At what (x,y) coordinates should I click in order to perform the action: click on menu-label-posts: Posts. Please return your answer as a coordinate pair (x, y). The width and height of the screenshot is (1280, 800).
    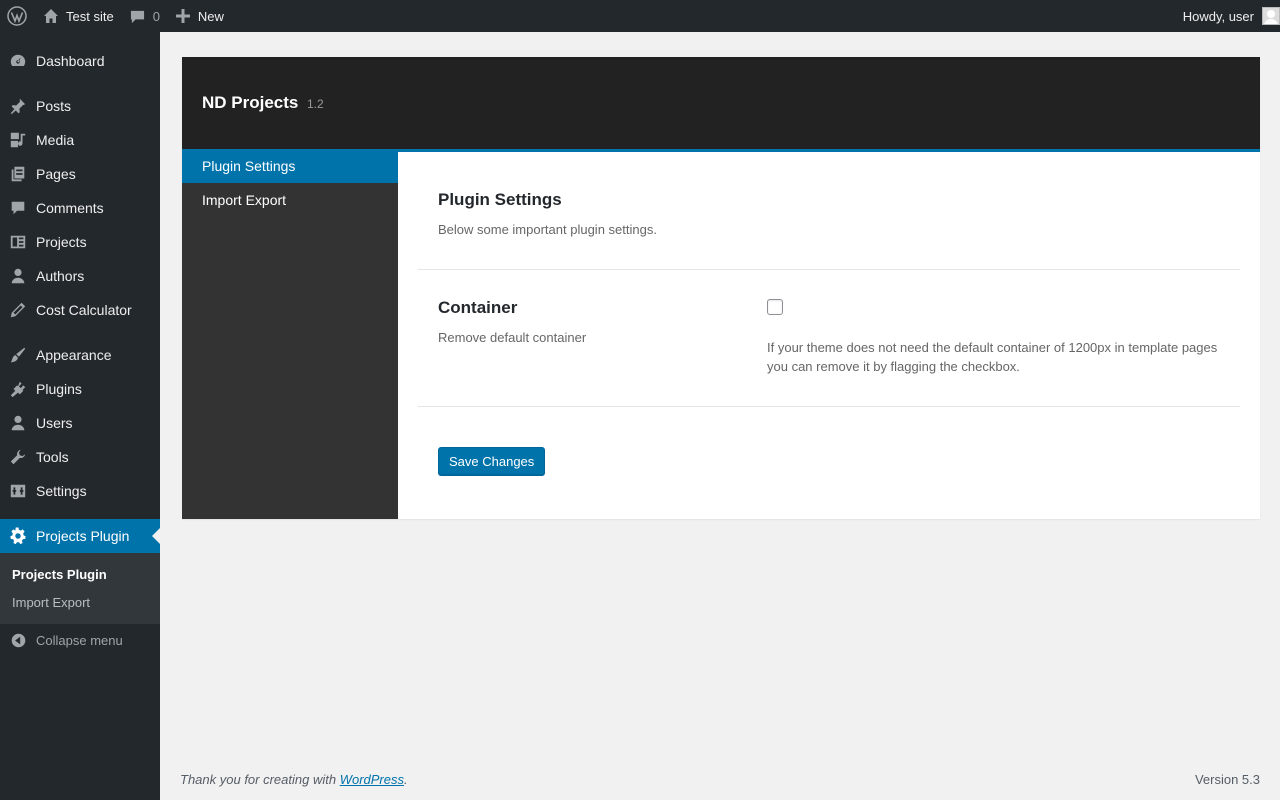
    Looking at the image, I should click on (54, 106).